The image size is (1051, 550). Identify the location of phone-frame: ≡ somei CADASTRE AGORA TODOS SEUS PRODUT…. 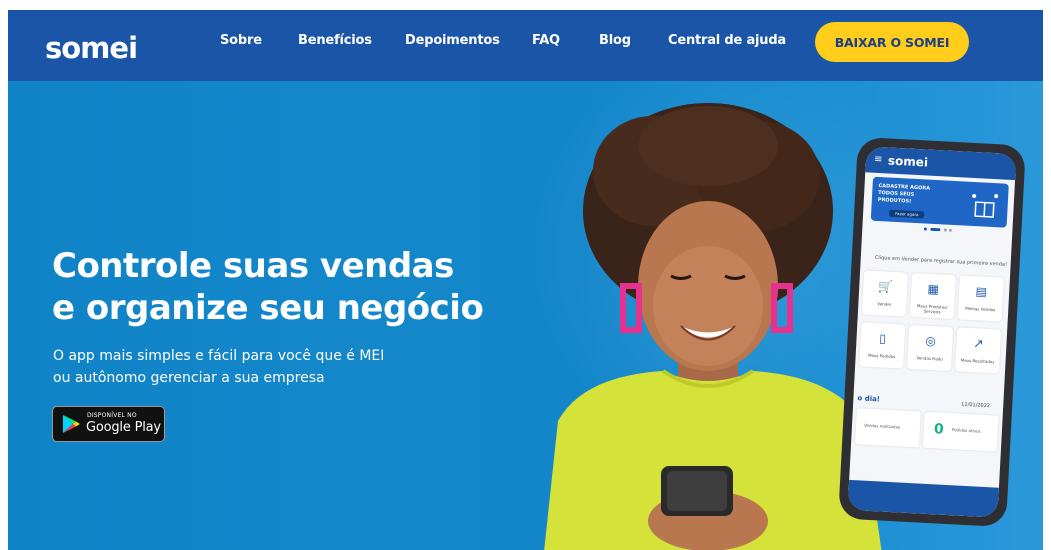
(932, 332).